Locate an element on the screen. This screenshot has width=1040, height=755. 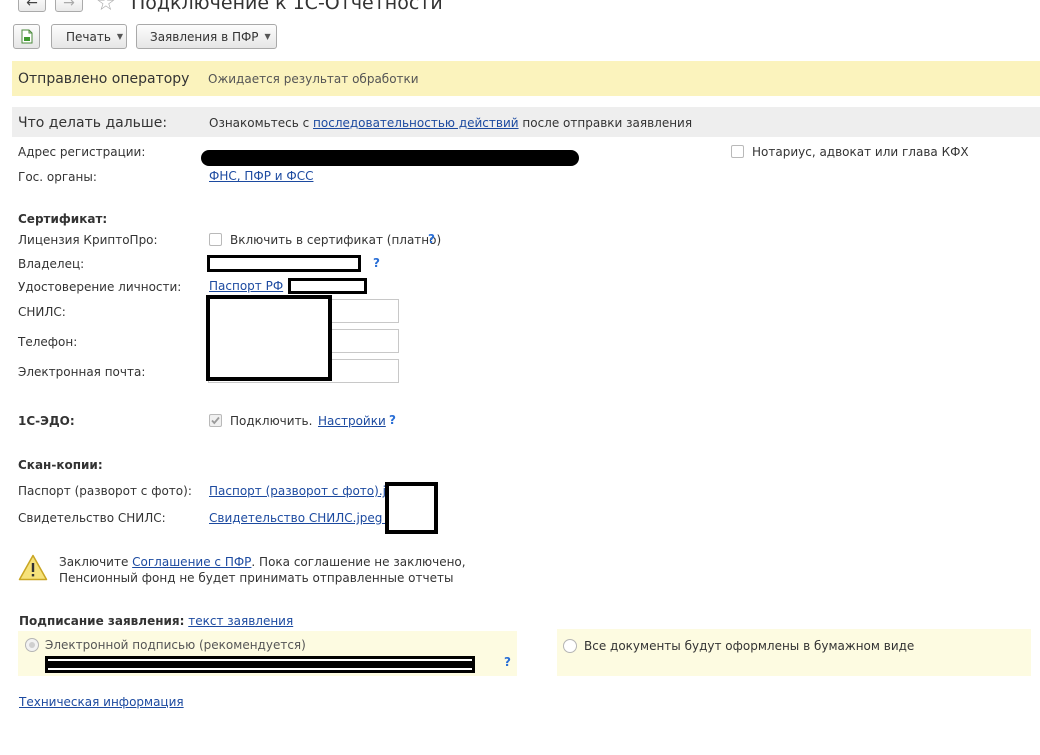
pfr-agreement-link: Соглашение с ПФР is located at coordinates (191, 562).